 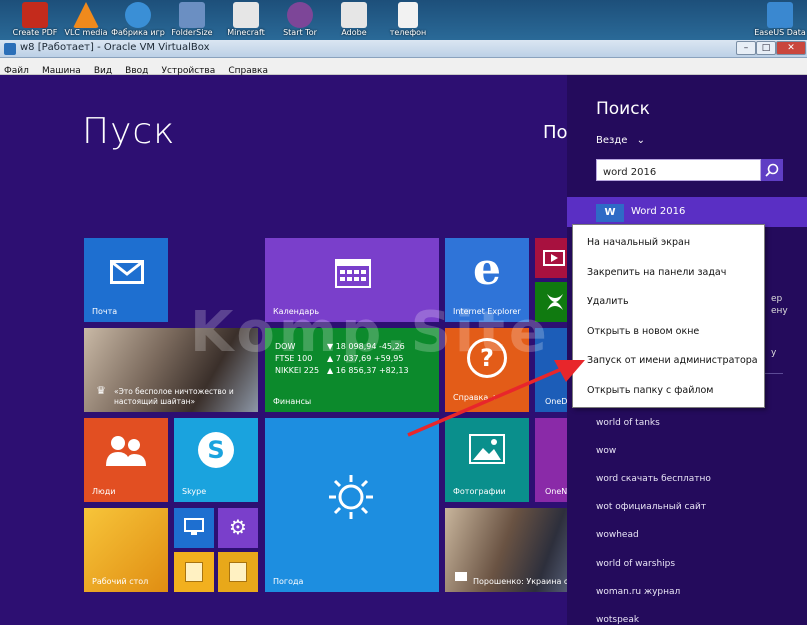 I want to click on chevron-down-icon: ⌄, so click(x=640, y=140).